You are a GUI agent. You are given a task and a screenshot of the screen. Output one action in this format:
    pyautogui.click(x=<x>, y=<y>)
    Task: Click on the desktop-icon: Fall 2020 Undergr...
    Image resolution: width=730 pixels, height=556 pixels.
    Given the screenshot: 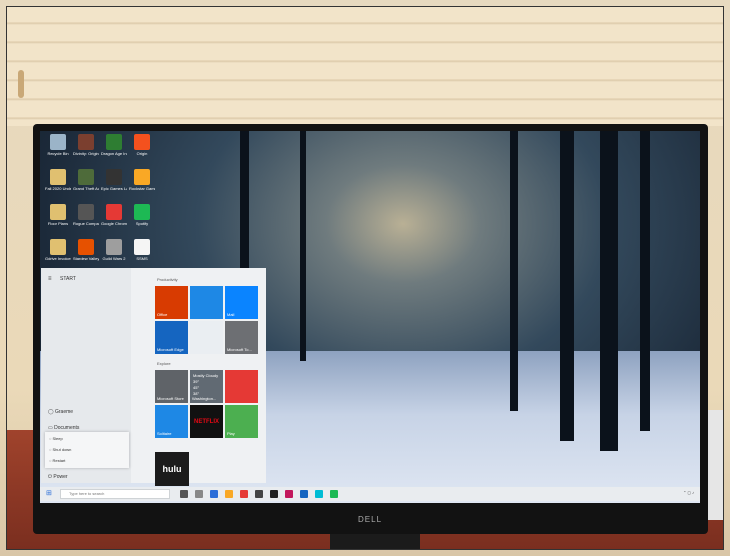 What is the action you would take?
    pyautogui.click(x=58, y=180)
    